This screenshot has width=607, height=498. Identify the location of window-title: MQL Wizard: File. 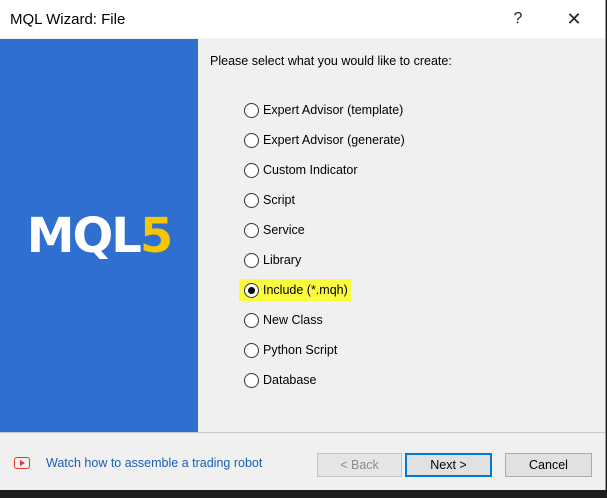
(68, 19).